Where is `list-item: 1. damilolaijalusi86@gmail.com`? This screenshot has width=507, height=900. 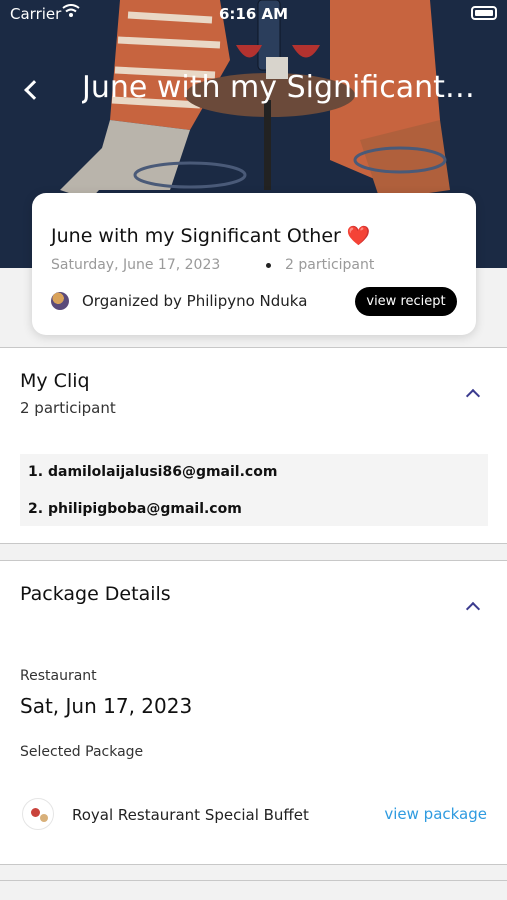
list-item: 1. damilolaijalusi86@gmail.com is located at coordinates (152, 472).